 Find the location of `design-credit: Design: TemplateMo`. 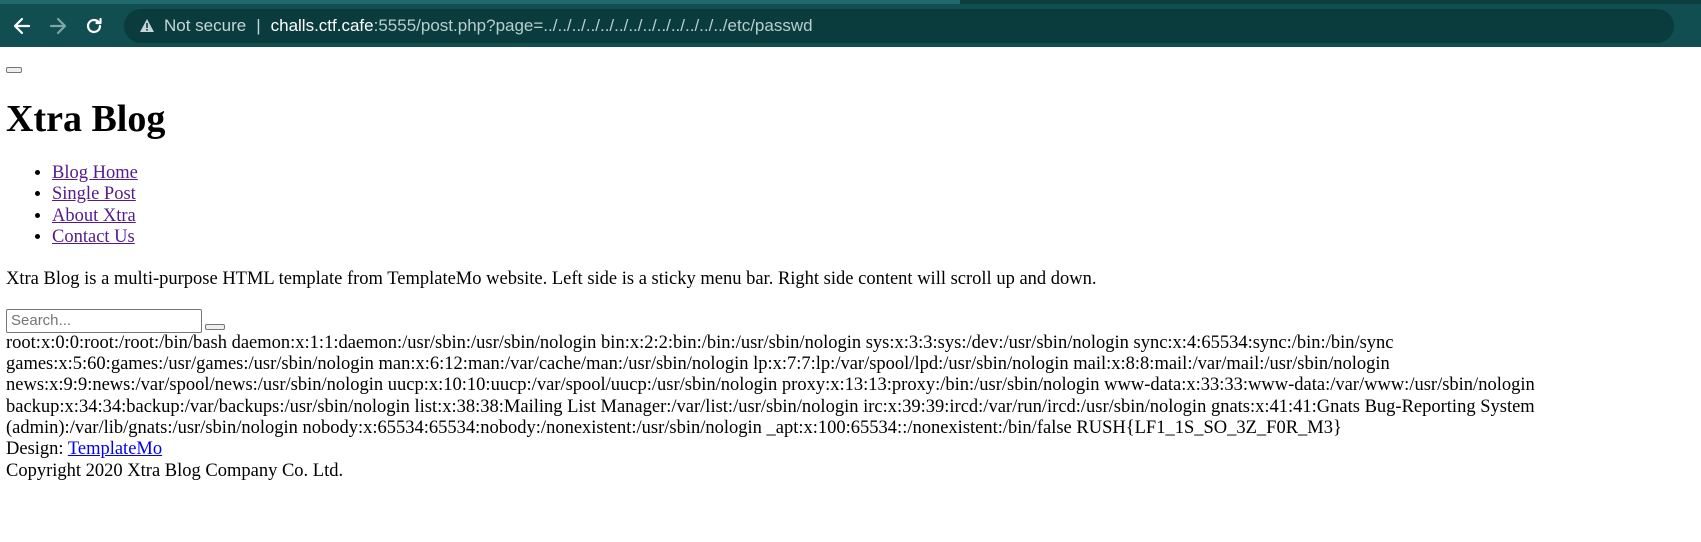

design-credit: Design: TemplateMo is located at coordinates (853, 449).